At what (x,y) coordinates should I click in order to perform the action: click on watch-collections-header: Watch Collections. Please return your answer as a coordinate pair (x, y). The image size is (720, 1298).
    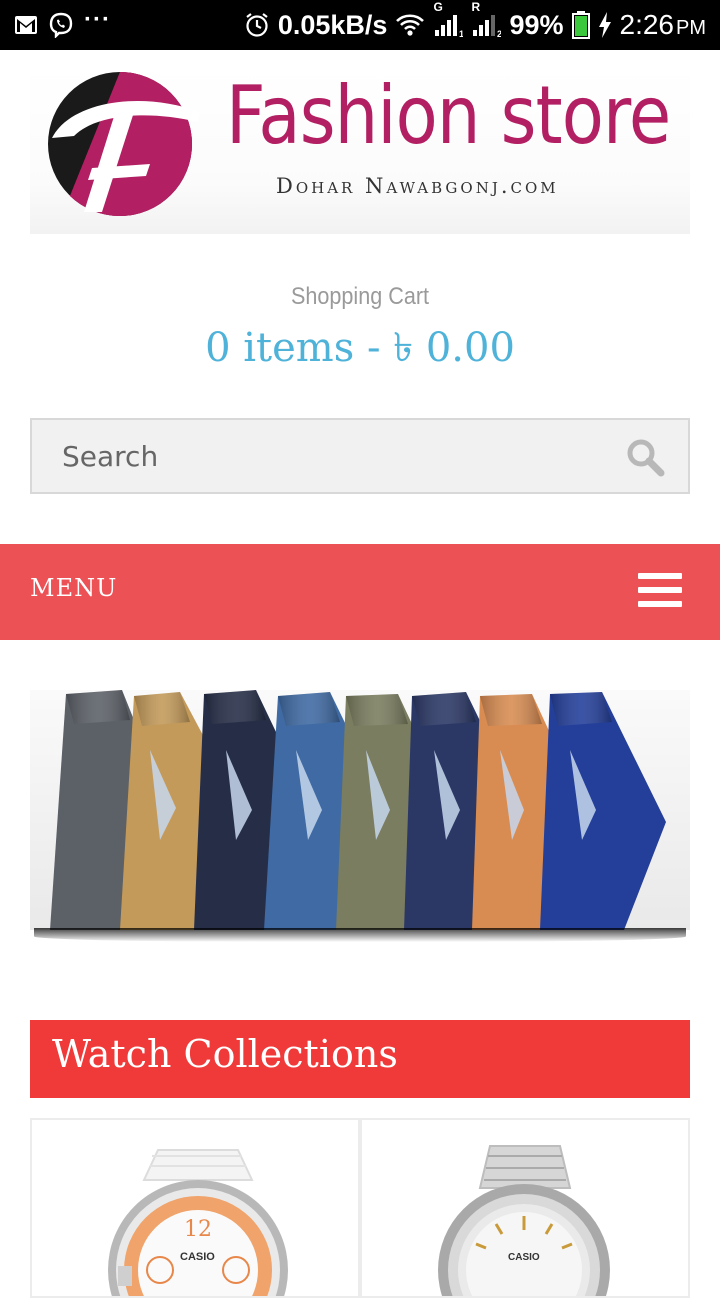
    Looking at the image, I should click on (360, 1059).